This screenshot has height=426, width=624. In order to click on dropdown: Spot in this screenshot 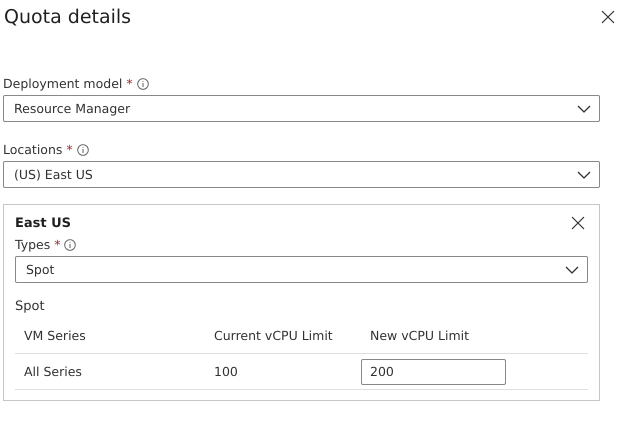, I will do `click(301, 269)`.